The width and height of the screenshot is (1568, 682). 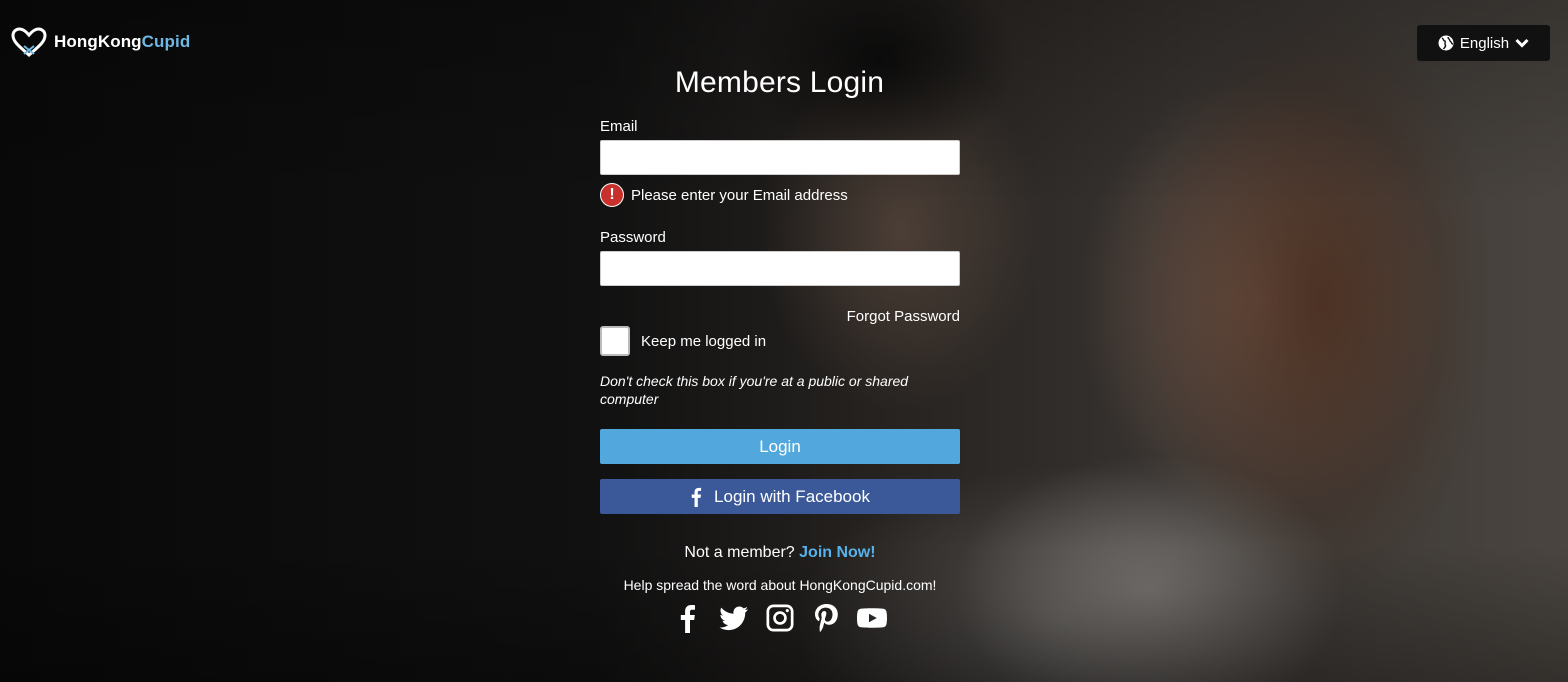 What do you see at coordinates (837, 552) in the screenshot?
I see `join-now-link: Join Now!` at bounding box center [837, 552].